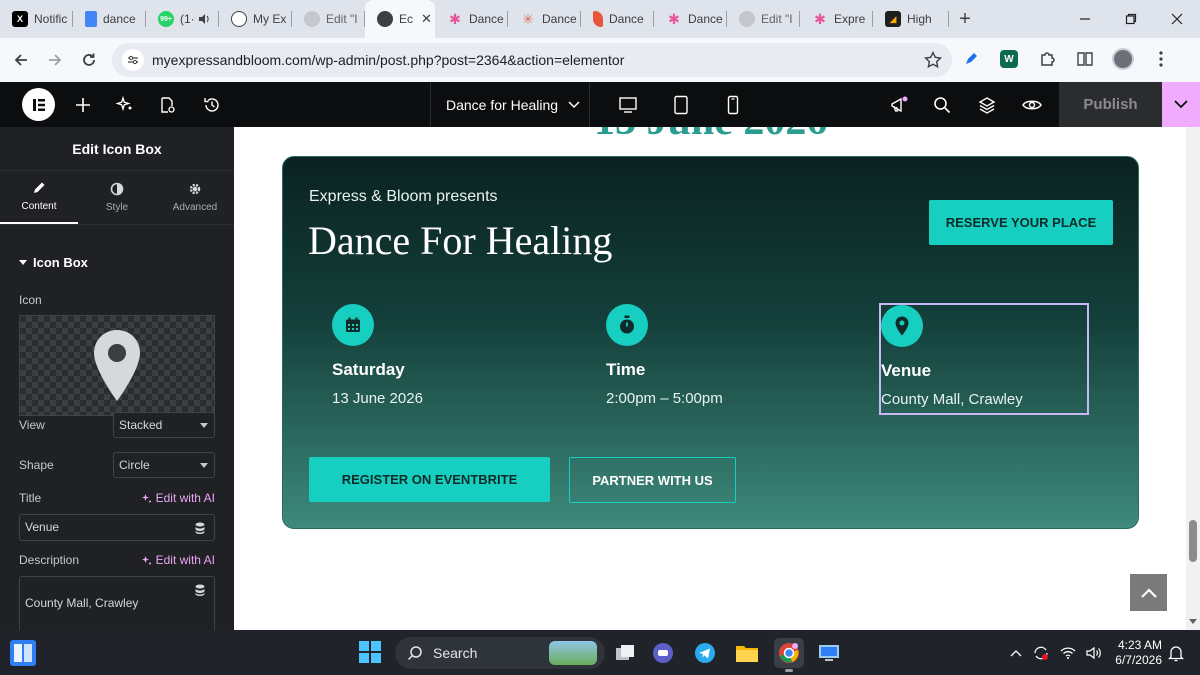 The image size is (1200, 675). I want to click on kebab-menu-icon, so click(1161, 59).